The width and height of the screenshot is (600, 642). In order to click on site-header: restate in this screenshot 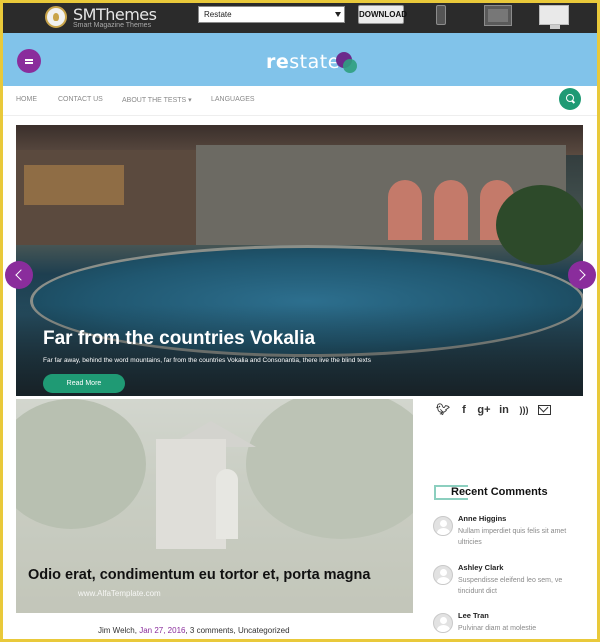, I will do `click(300, 59)`.